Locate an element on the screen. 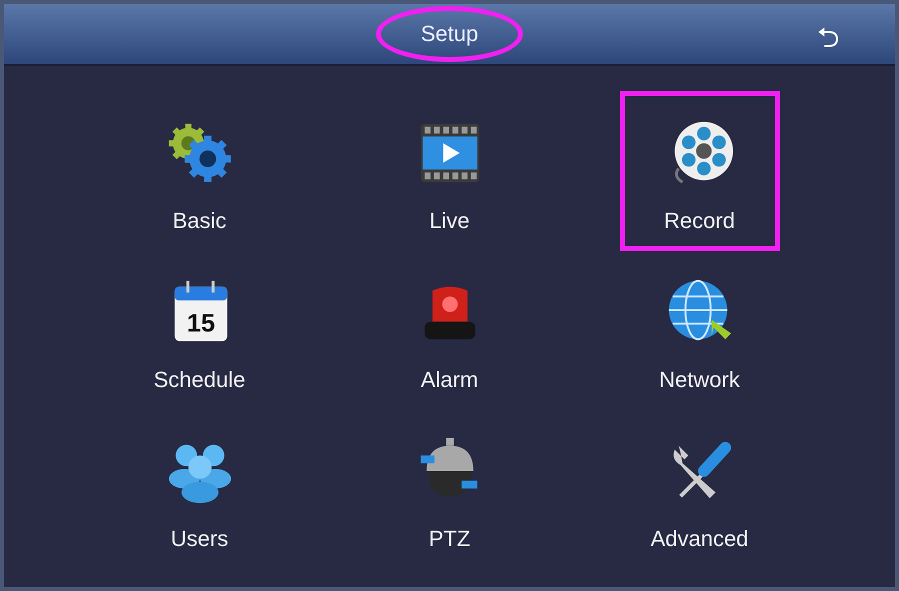  menu-item: Network is located at coordinates (700, 330).